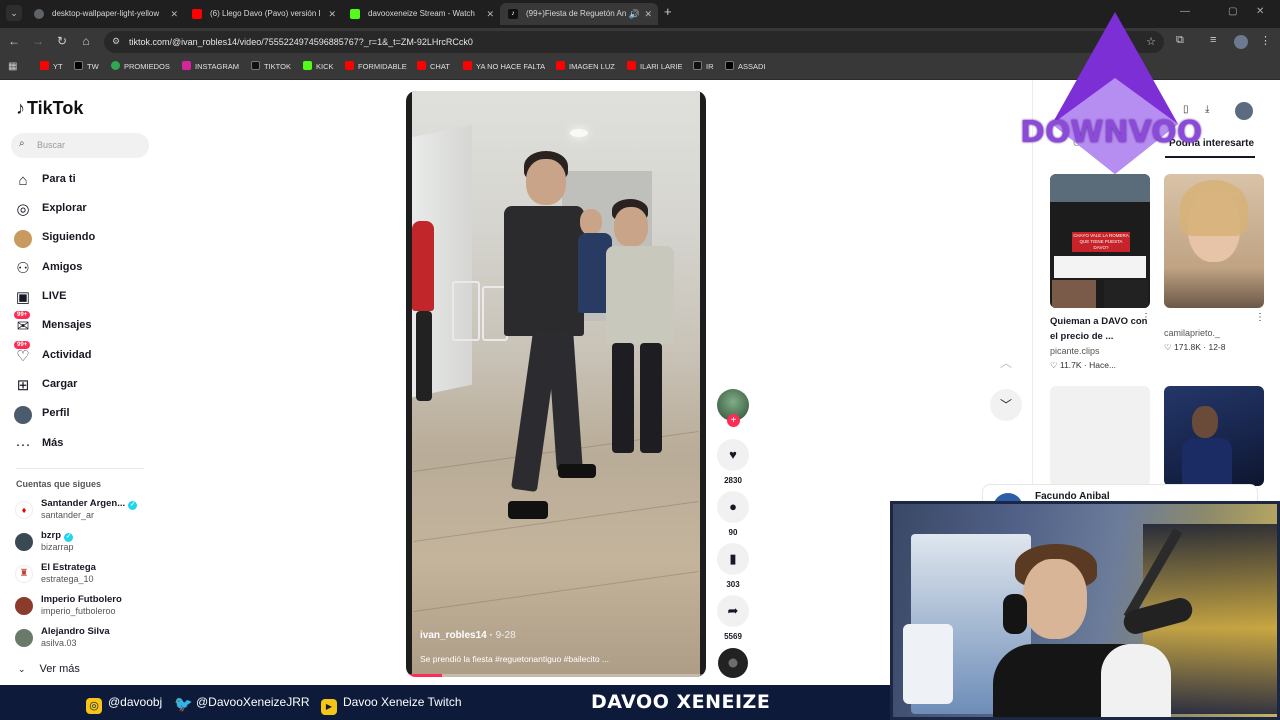 This screenshot has width=1280, height=720. Describe the element at coordinates (38, 41) in the screenshot. I see `forward-icon: →` at that location.